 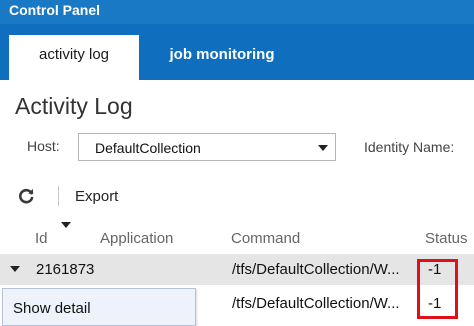 What do you see at coordinates (437, 289) in the screenshot?
I see `status-highlight-box` at bounding box center [437, 289].